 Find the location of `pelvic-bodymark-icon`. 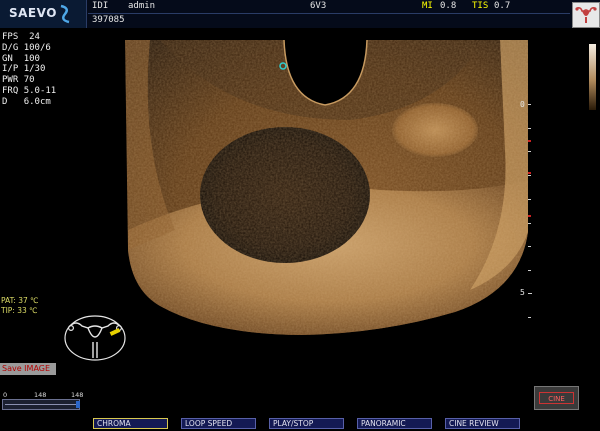

pelvic-bodymark-icon is located at coordinates (95, 338).